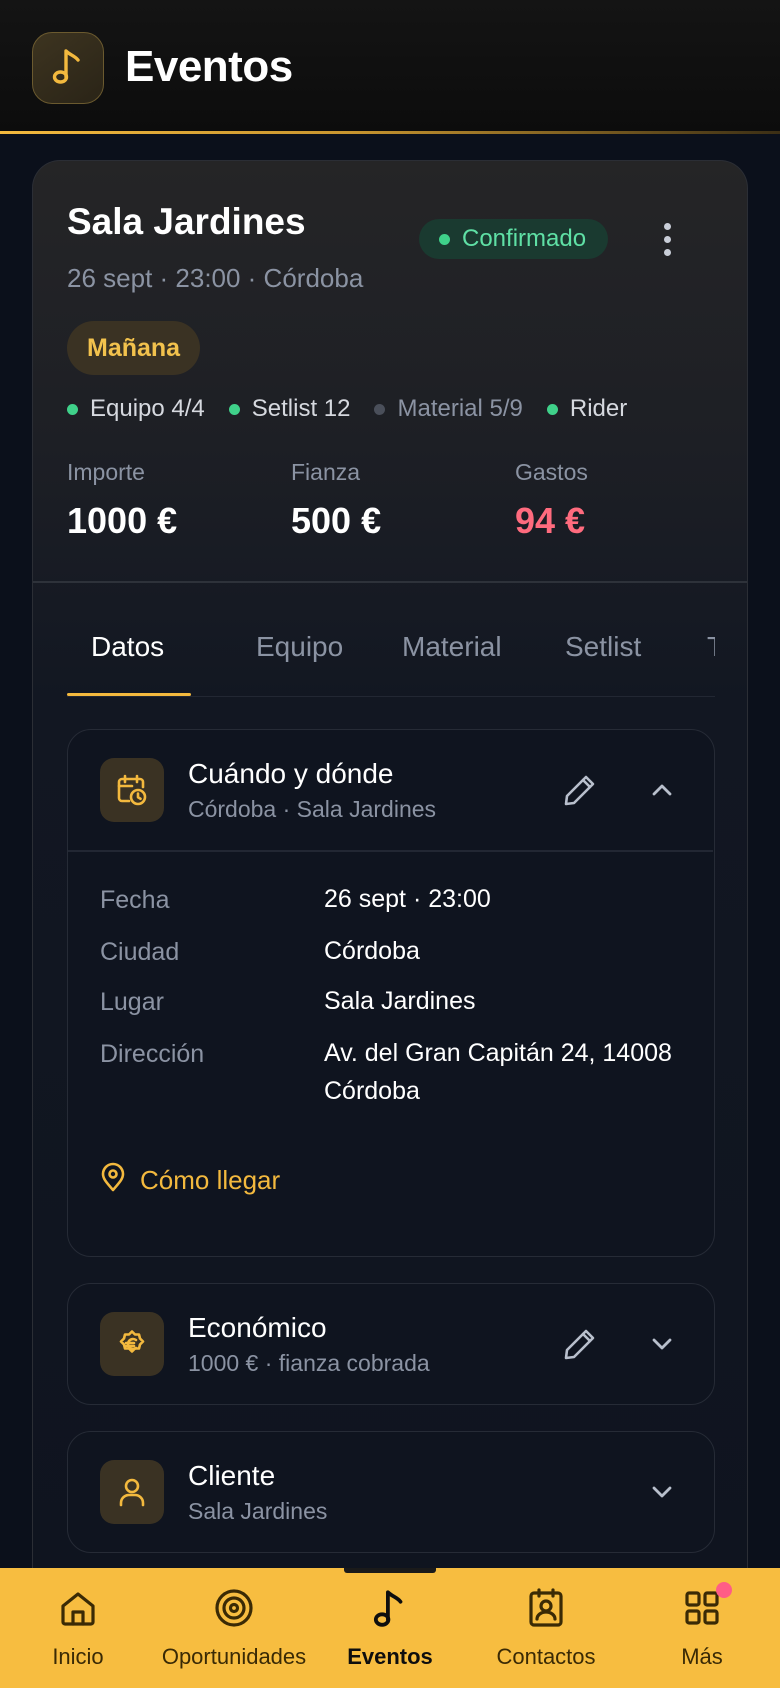 The image size is (780, 1688). Describe the element at coordinates (498, 1072) in the screenshot. I see `field-value: Av. del Gran Capitán 24, 14008 Córdoba` at that location.